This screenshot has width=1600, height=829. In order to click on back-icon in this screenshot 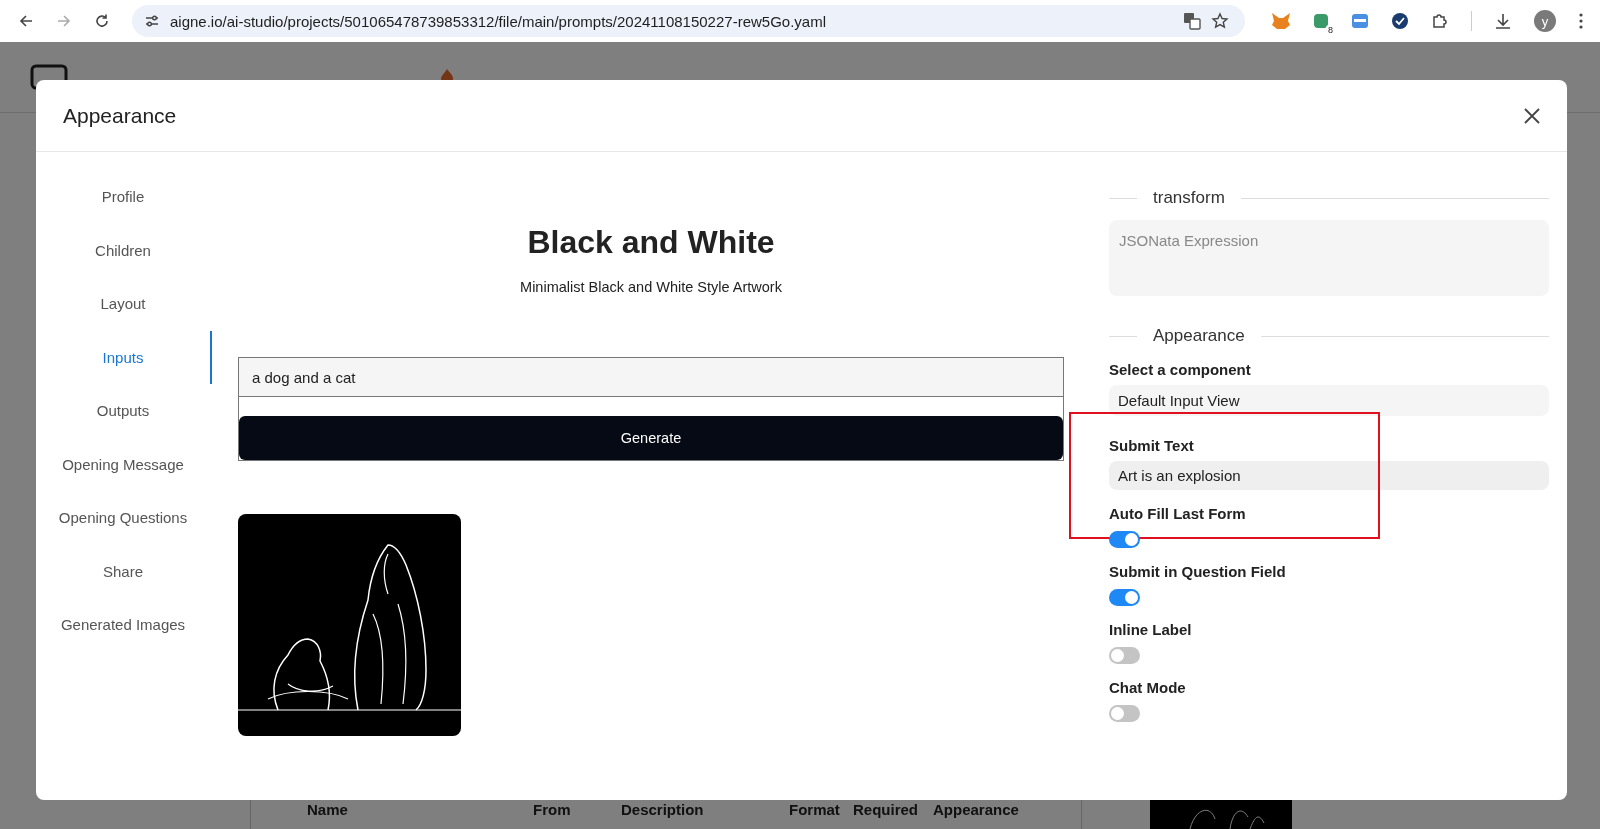, I will do `click(26, 21)`.